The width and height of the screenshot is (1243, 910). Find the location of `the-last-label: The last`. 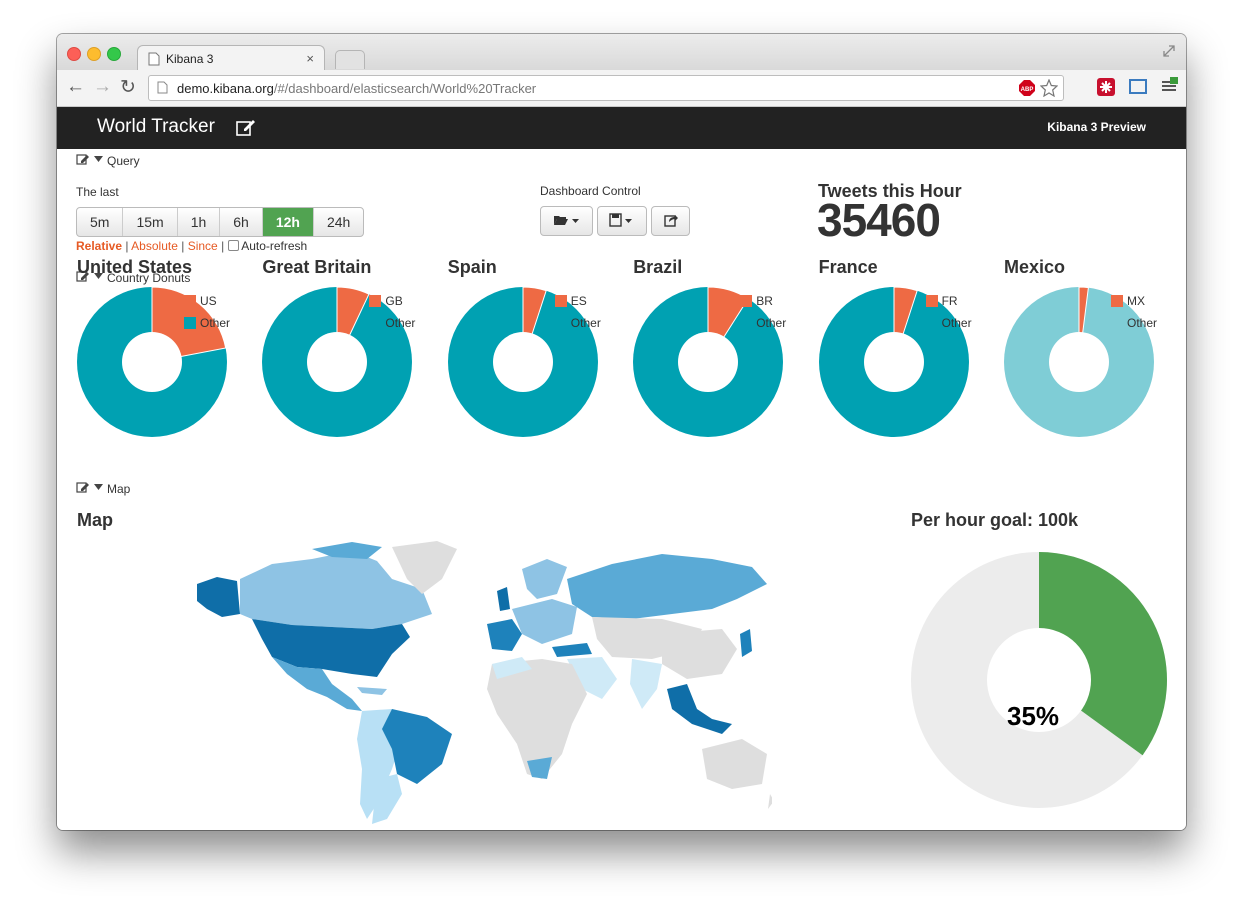

the-last-label: The last is located at coordinates (97, 192).